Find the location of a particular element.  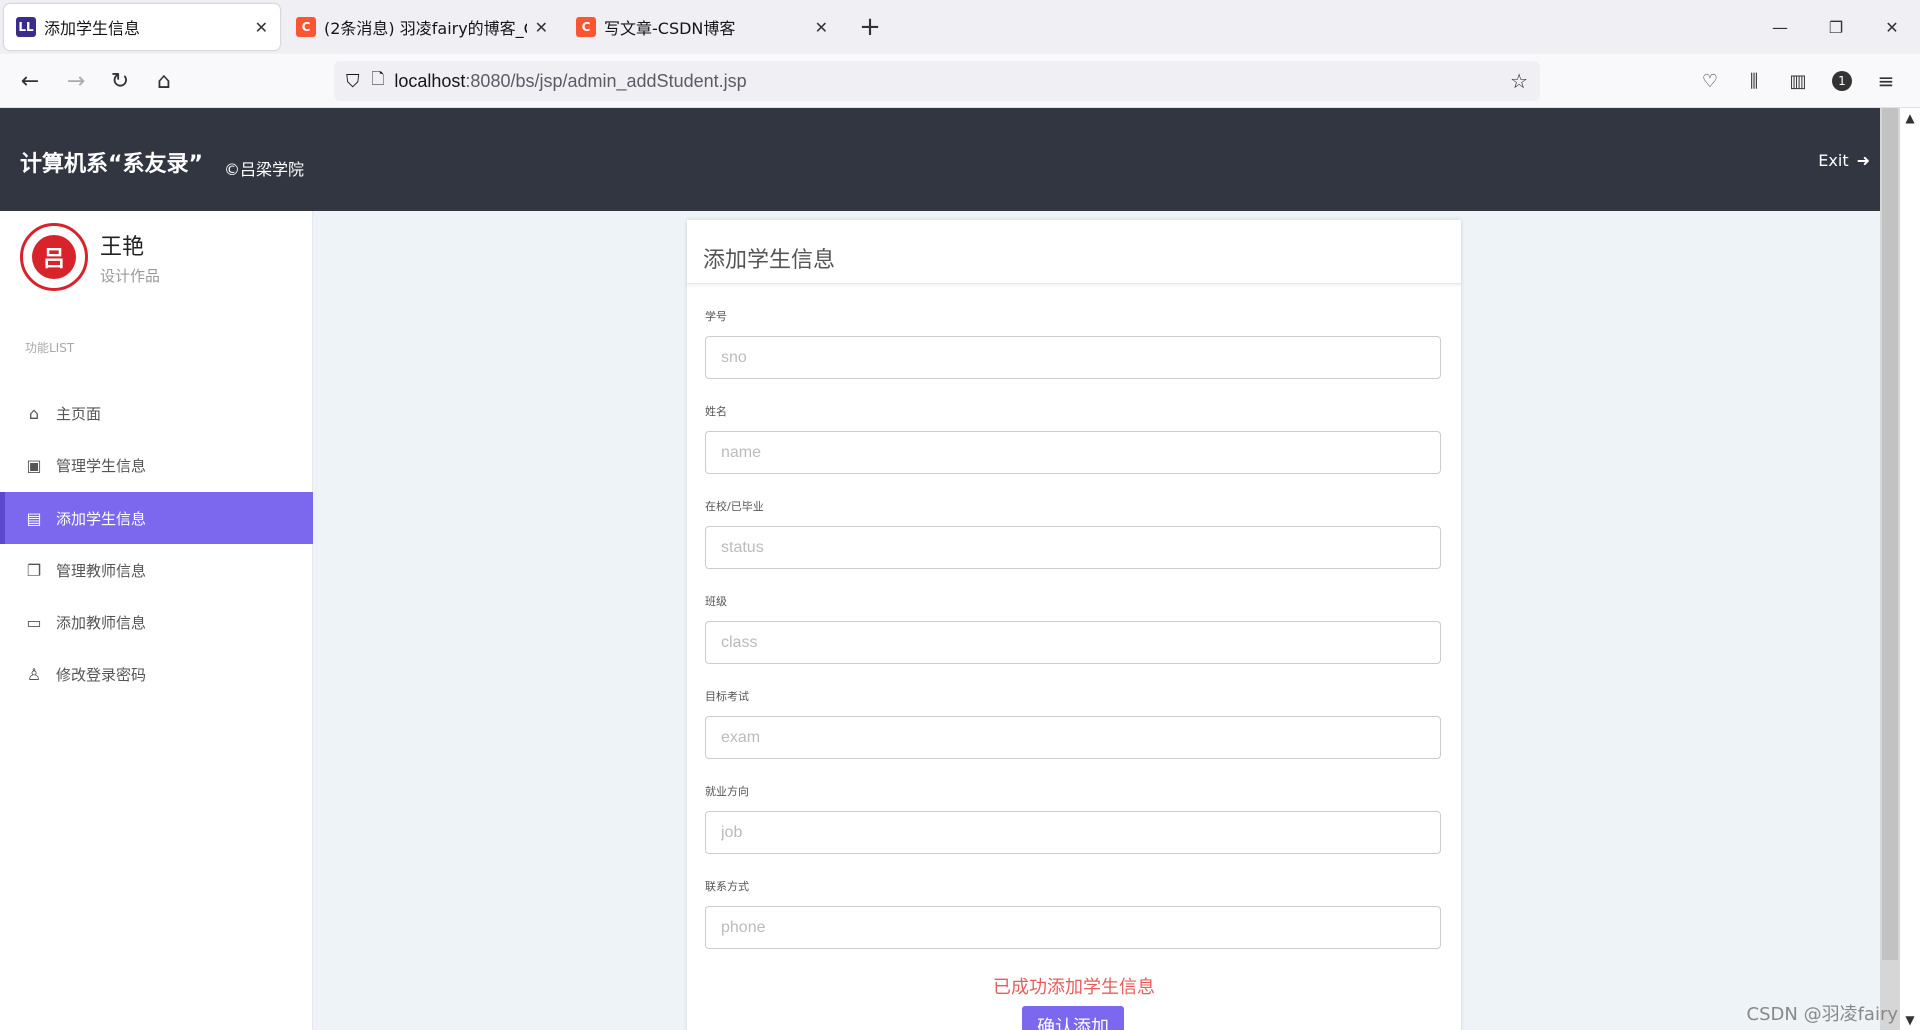

user-name: 王艳 is located at coordinates (122, 247).